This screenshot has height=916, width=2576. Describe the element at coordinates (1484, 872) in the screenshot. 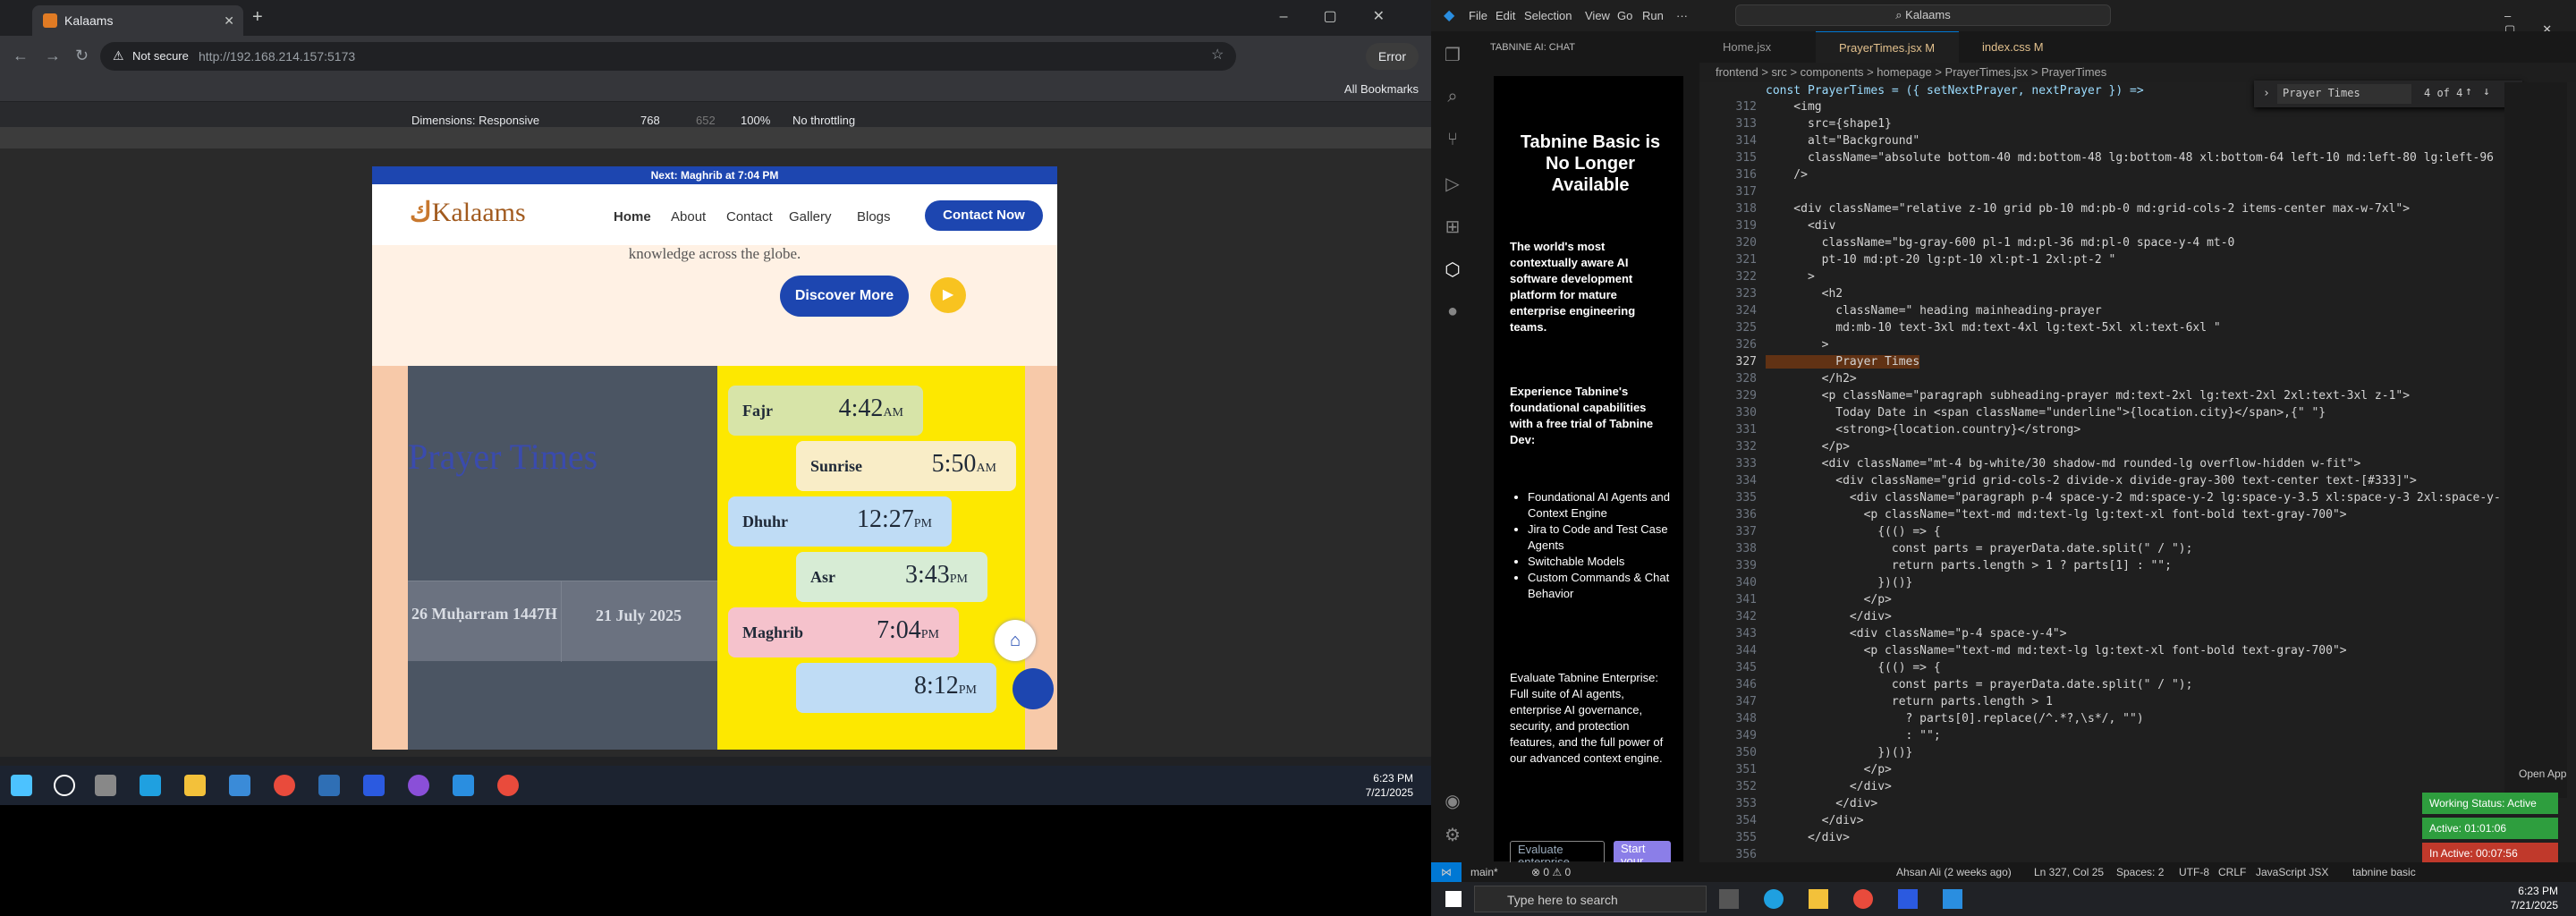

I see `git-branch: main*` at that location.